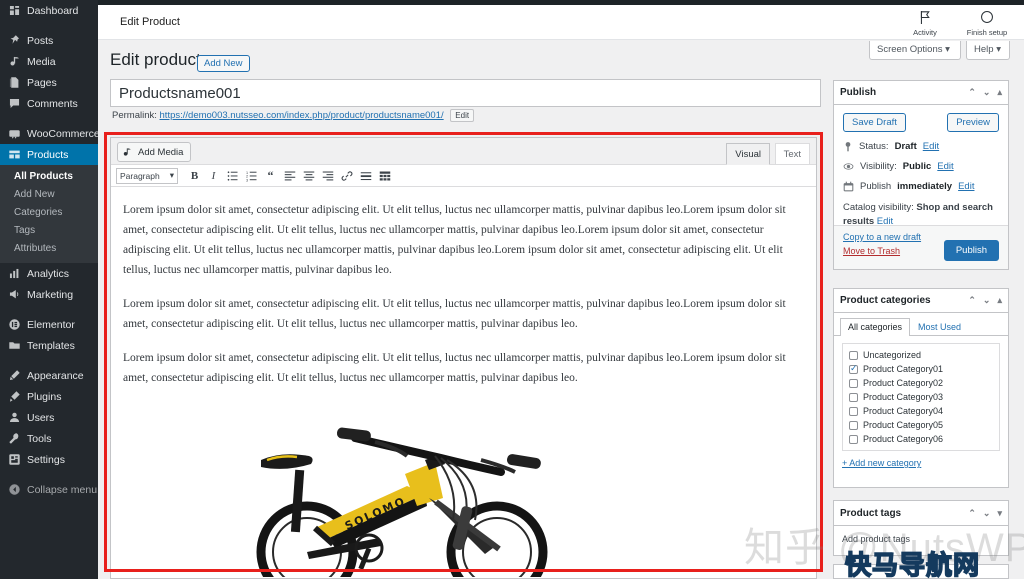  Describe the element at coordinates (49, 324) in the screenshot. I see `sidebar-item-elementor: Elementor` at that location.